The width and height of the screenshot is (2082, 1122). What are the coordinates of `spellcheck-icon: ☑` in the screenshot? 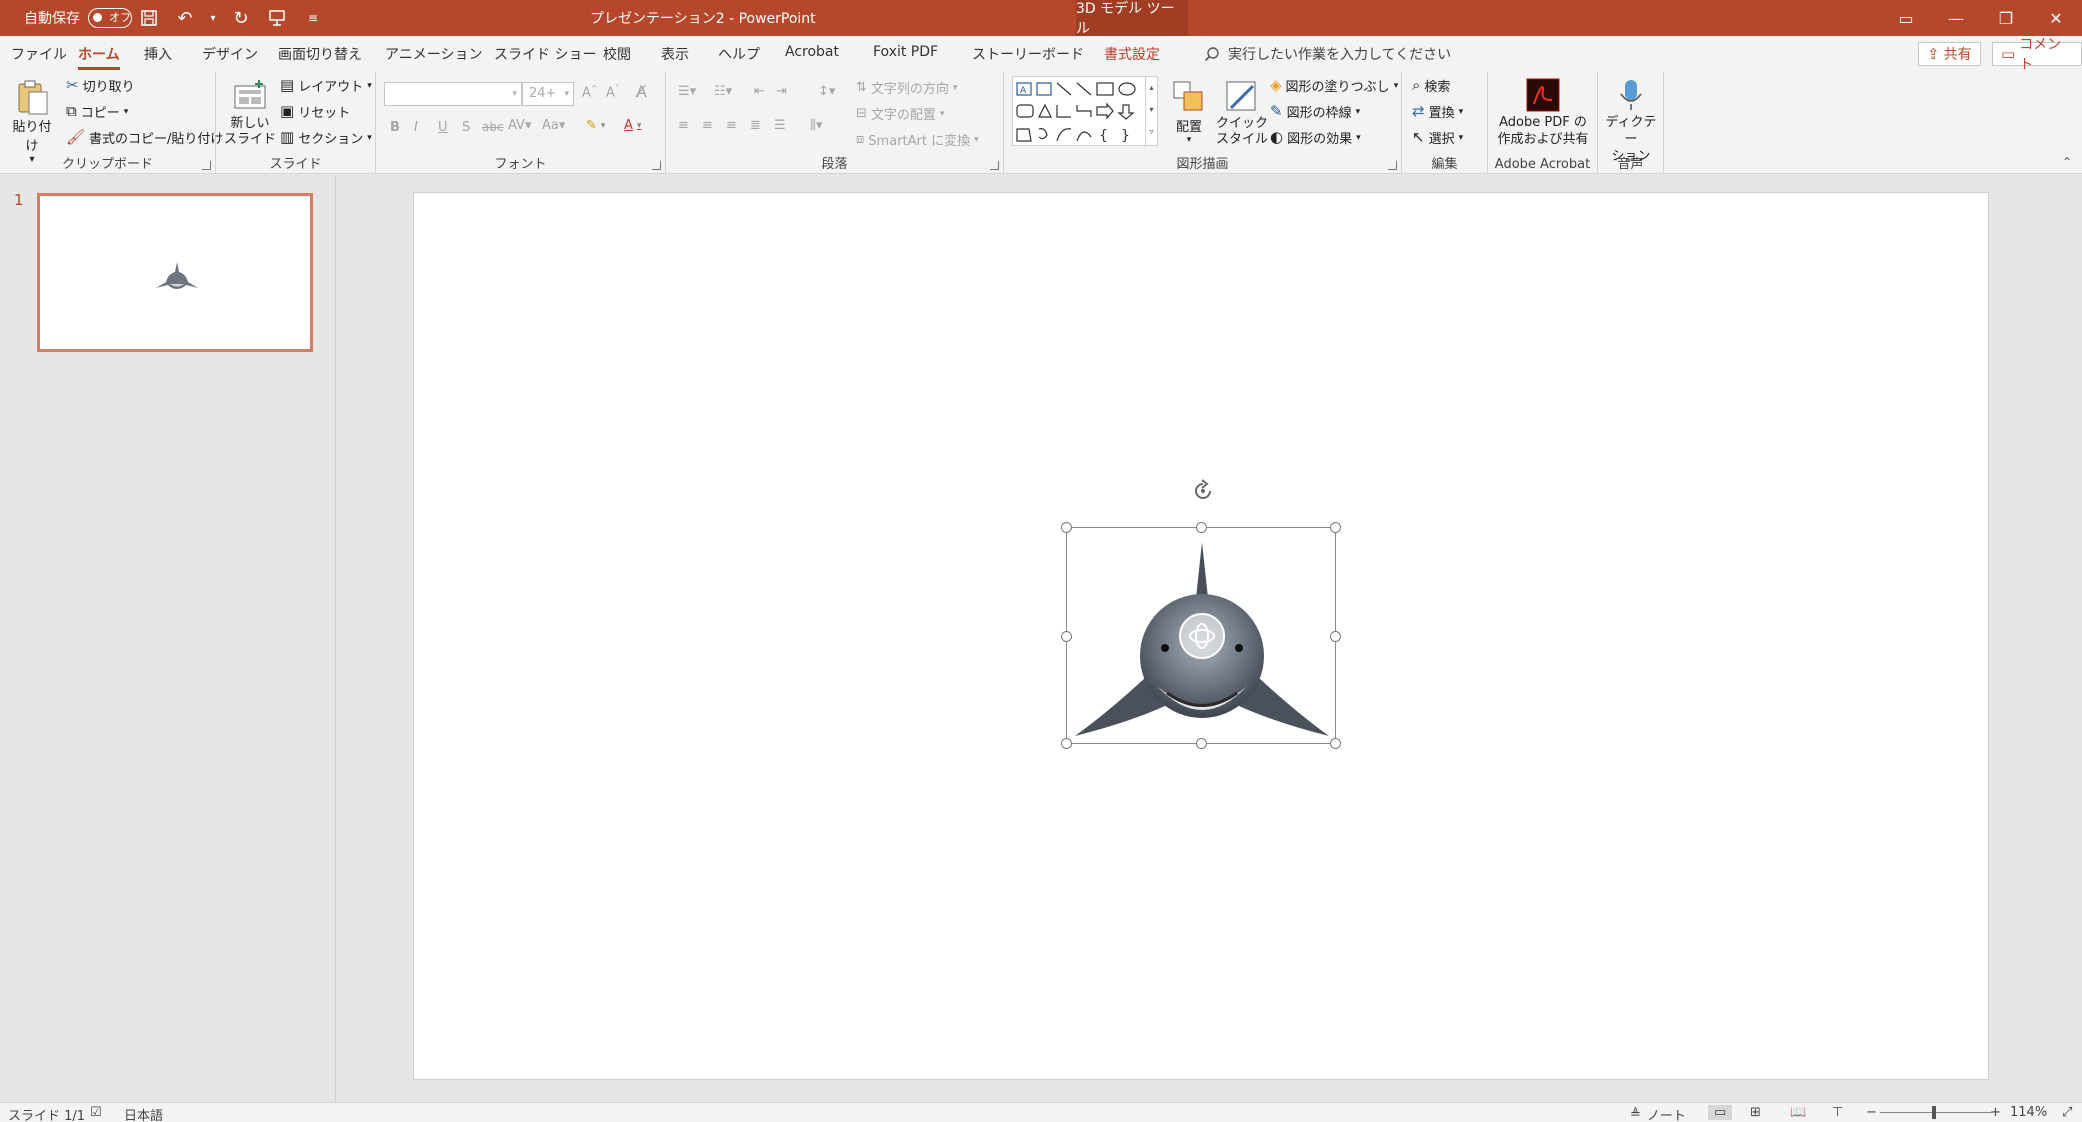 It's located at (96, 1112).